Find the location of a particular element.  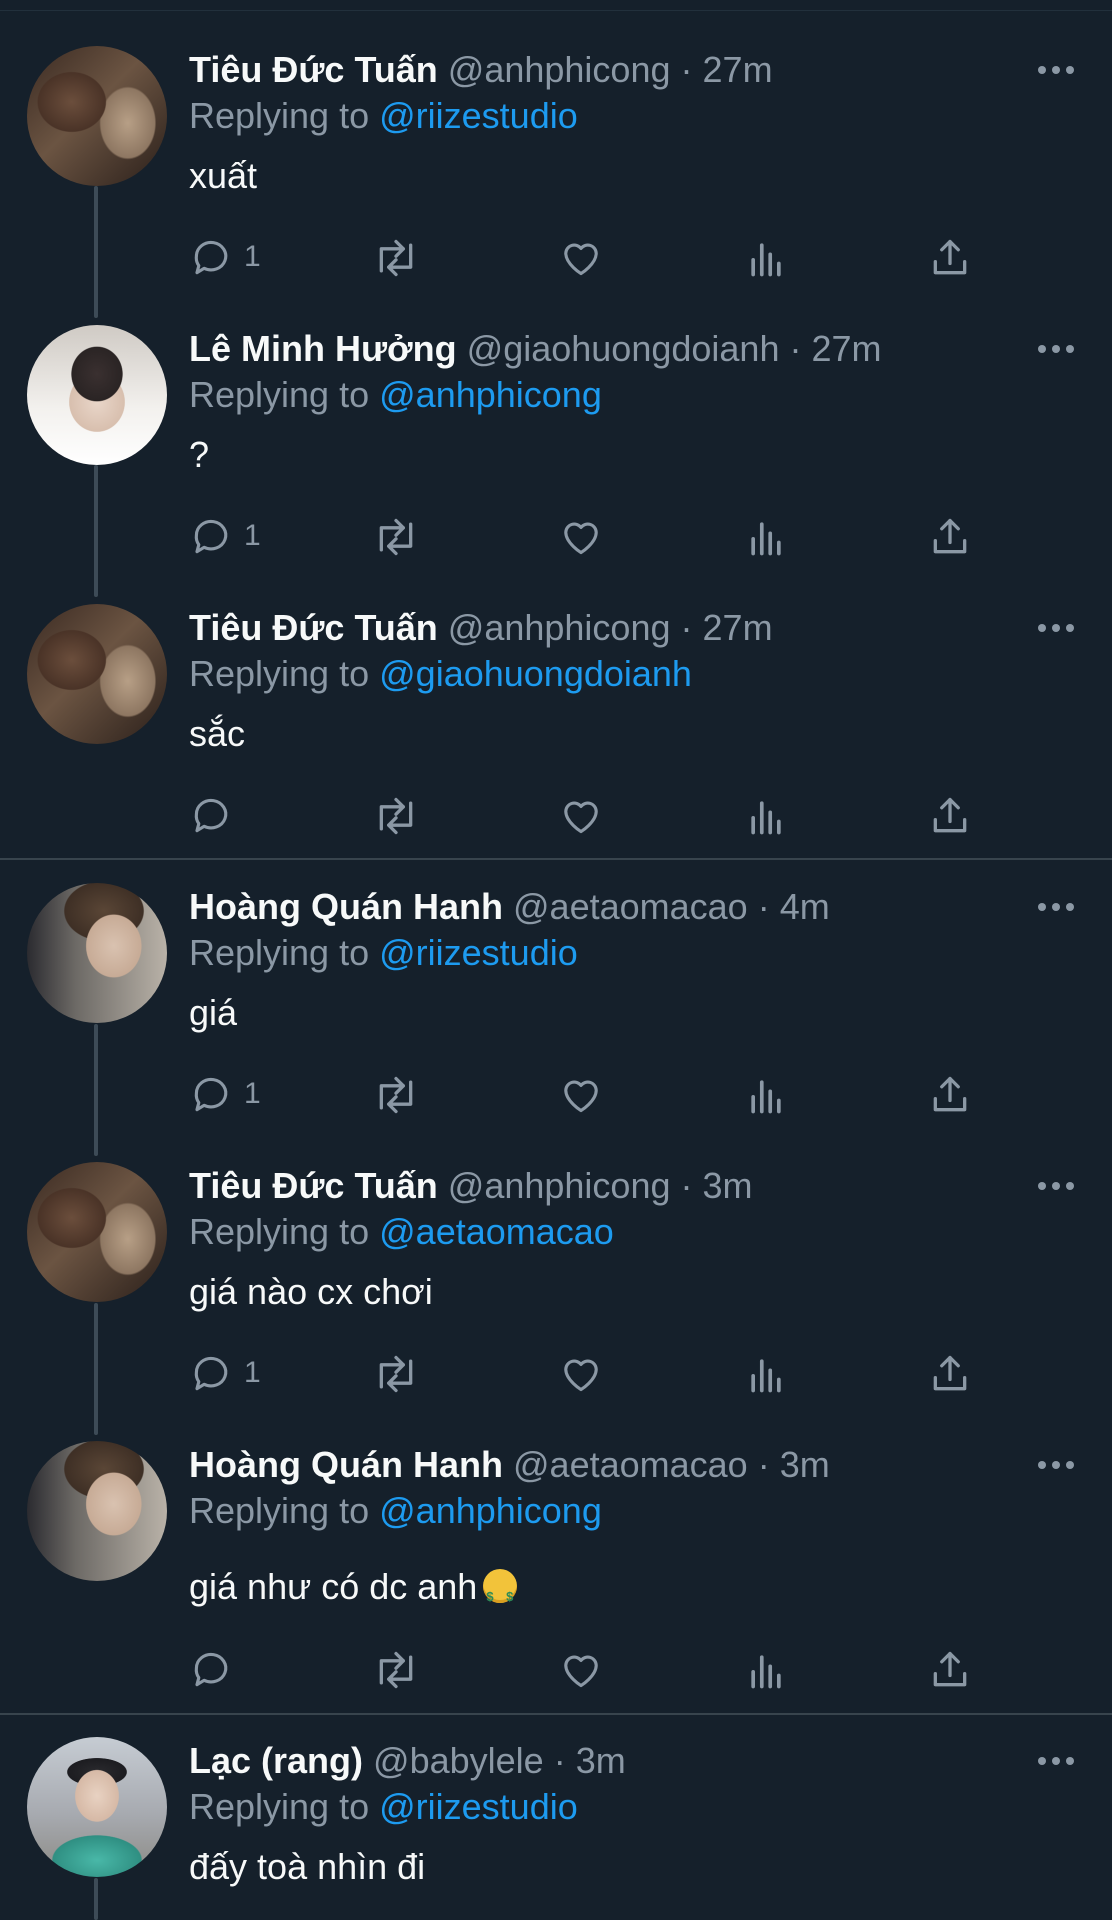

user-handle: @babylele is located at coordinates (458, 1760).